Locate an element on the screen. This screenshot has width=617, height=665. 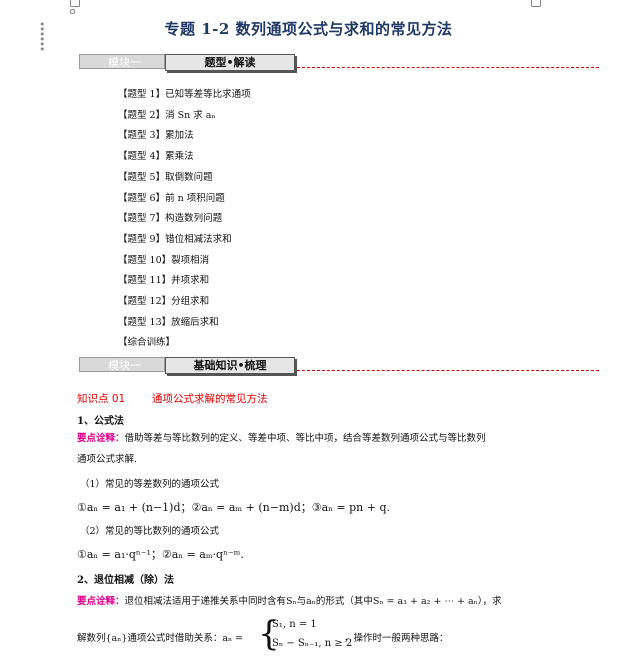
section-heading: 1、公式法 is located at coordinates (100, 421).